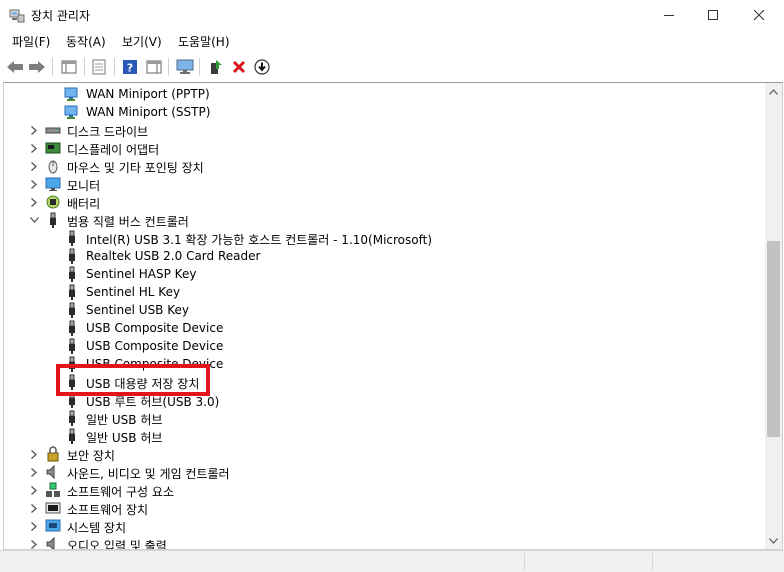  Describe the element at coordinates (383, 490) in the screenshot. I see `tree-category: 소프트웨어 구성 요소` at that location.